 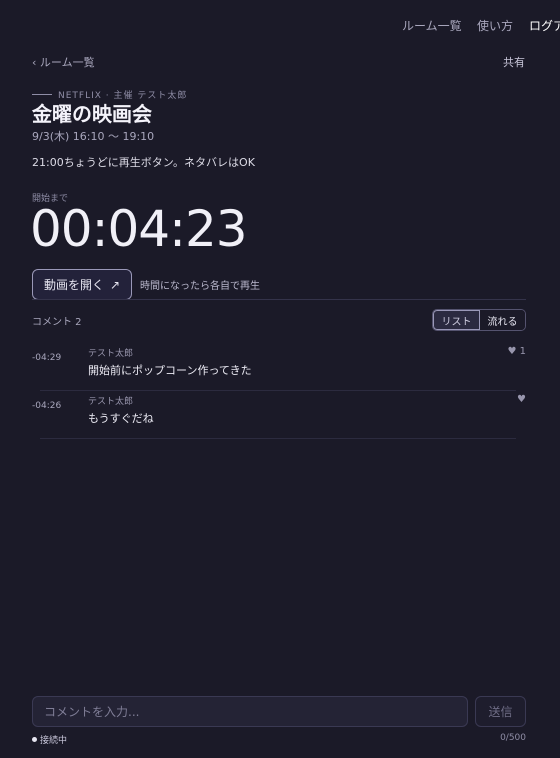 I want to click on connection-status-label: 接続中, so click(x=54, y=741).